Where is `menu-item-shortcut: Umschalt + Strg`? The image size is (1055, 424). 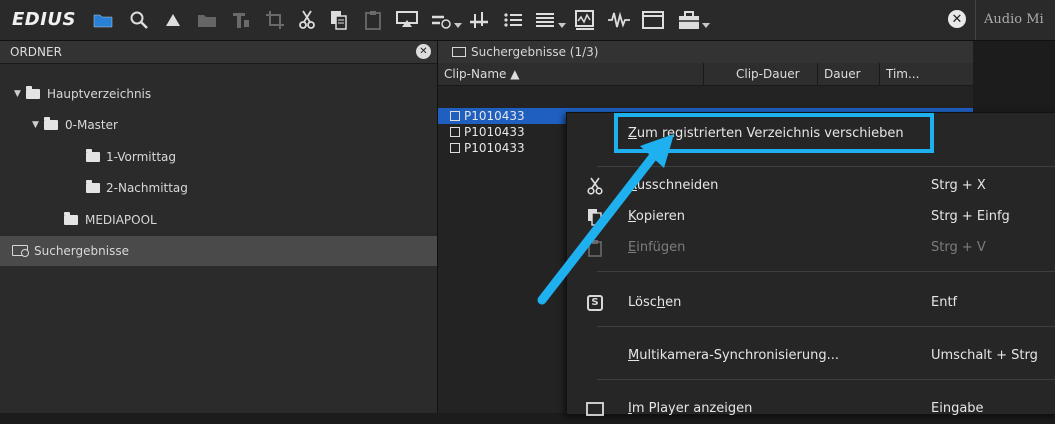
menu-item-shortcut: Umschalt + Strg is located at coordinates (984, 355).